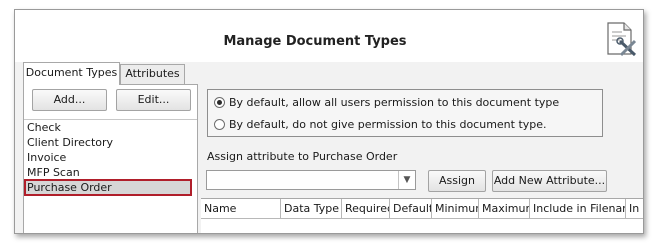 This screenshot has height=245, width=657. Describe the element at coordinates (219, 124) in the screenshot. I see `radio-button-unchecked` at that location.